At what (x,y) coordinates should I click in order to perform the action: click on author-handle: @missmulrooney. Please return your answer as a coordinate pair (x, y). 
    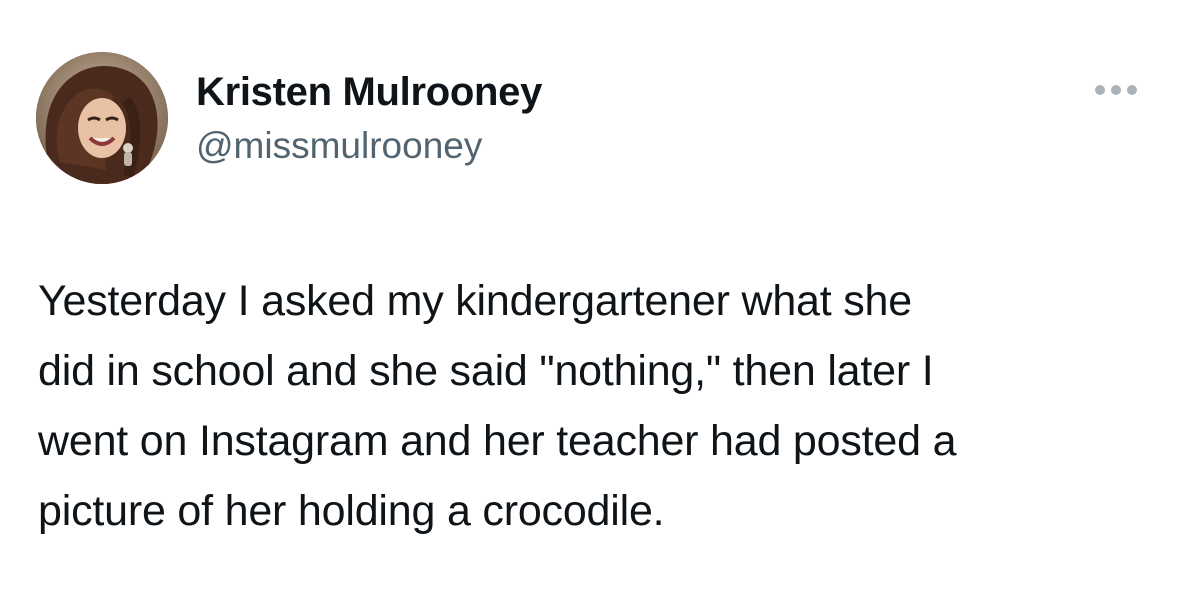
    Looking at the image, I should click on (339, 146).